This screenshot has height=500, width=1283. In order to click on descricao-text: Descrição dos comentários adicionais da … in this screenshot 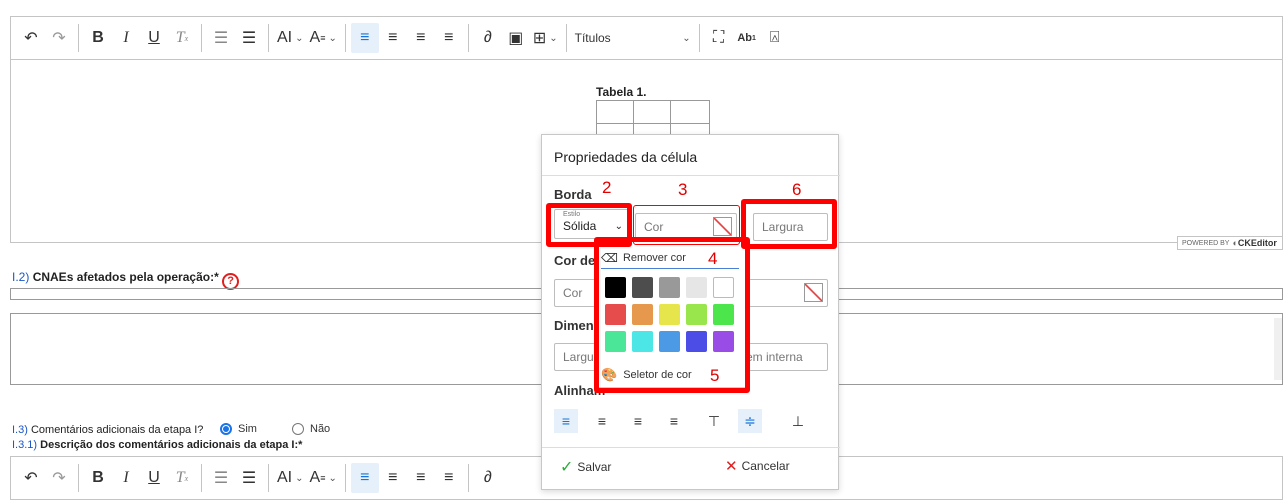, I will do `click(171, 445)`.